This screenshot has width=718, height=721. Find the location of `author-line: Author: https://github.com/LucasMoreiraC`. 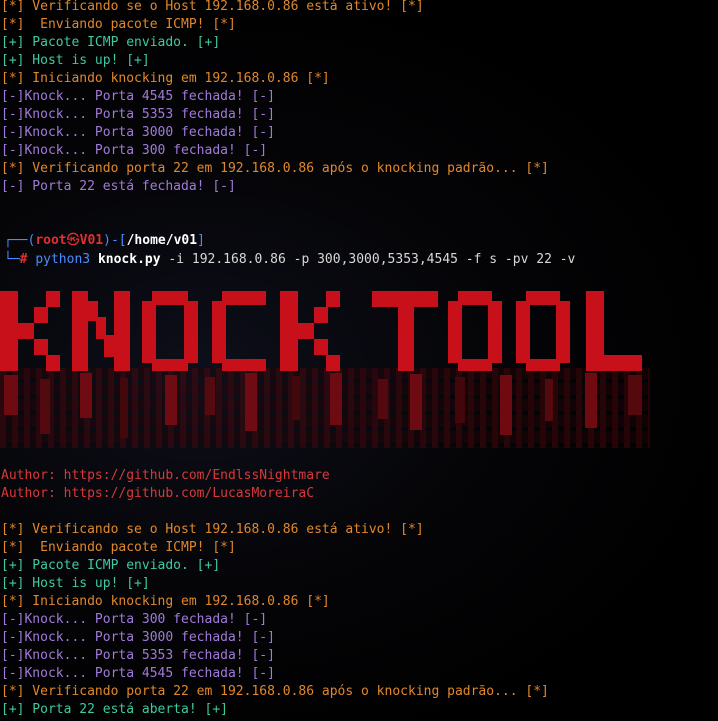

author-line: Author: https://github.com/LucasMoreiraC is located at coordinates (158, 493).